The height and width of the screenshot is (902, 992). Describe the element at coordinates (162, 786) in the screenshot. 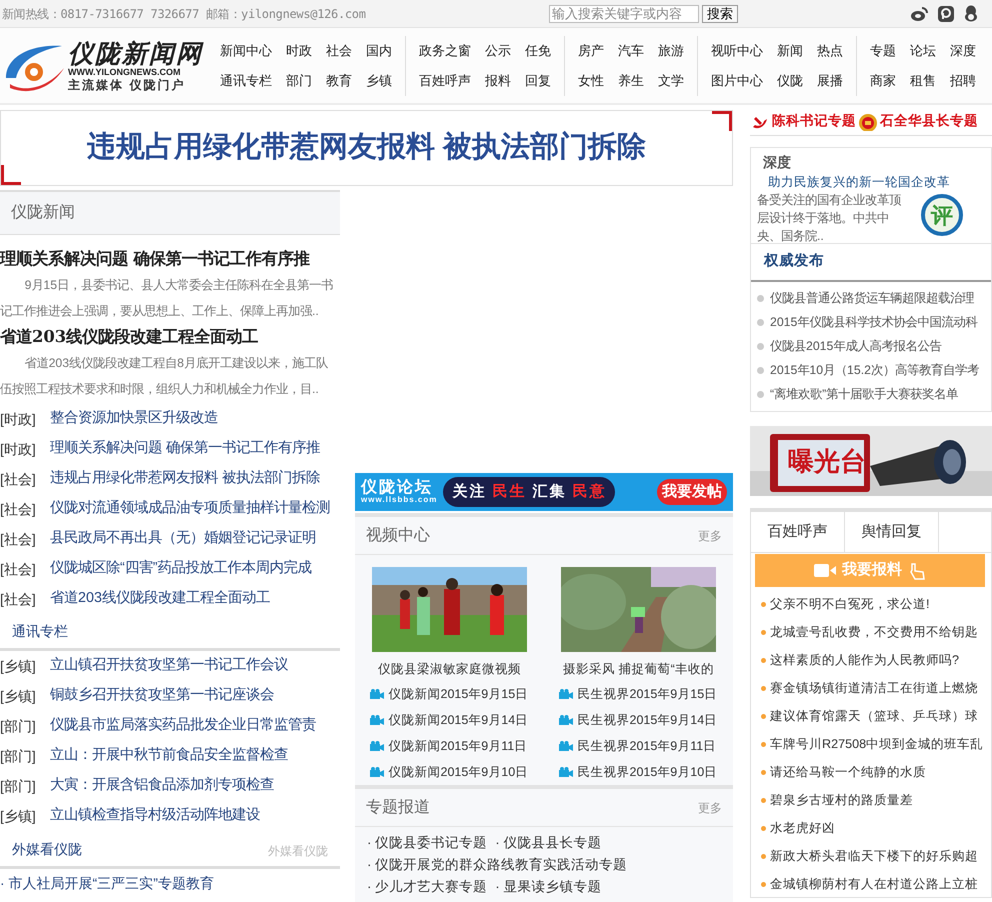

I see `news-link: 大寅：开展含铝食品添加剂专项检查` at that location.